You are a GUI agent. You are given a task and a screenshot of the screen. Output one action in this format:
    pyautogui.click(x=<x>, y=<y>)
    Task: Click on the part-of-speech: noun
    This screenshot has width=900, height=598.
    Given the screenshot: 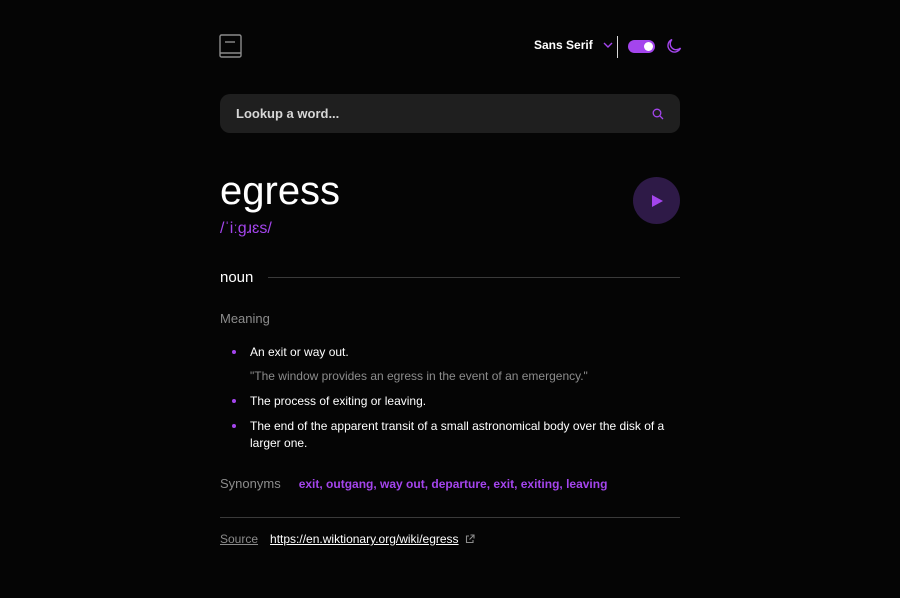 What is the action you would take?
    pyautogui.click(x=237, y=277)
    